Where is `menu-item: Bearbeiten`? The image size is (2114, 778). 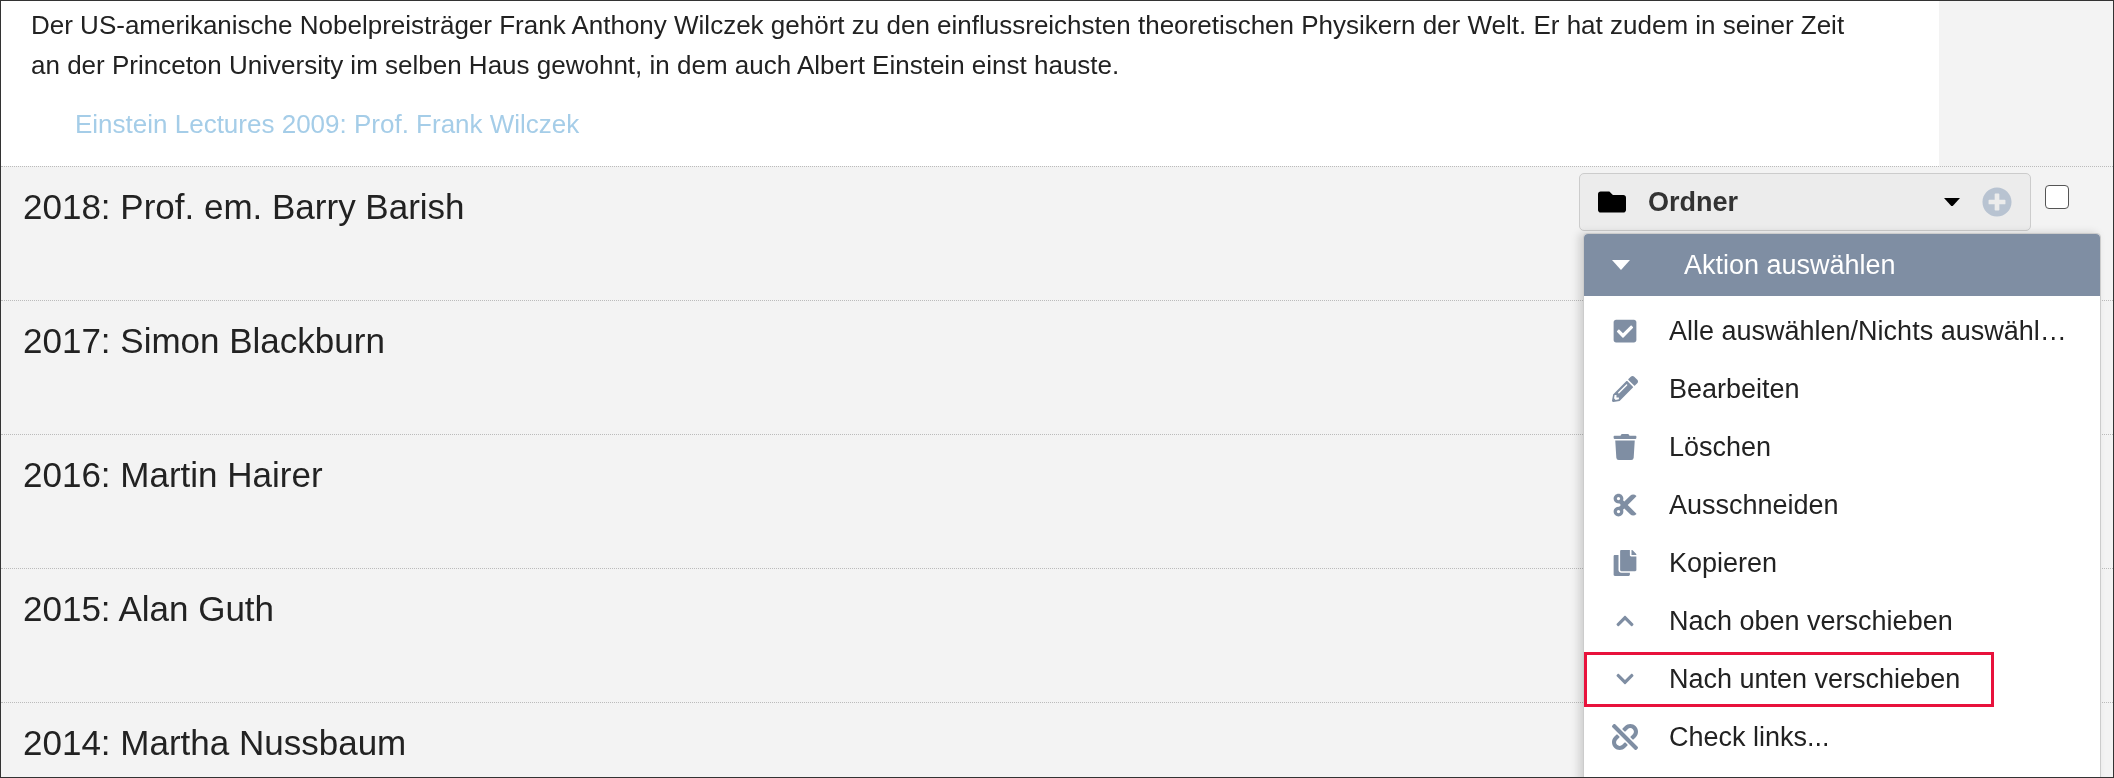
menu-item: Bearbeiten is located at coordinates (1834, 389).